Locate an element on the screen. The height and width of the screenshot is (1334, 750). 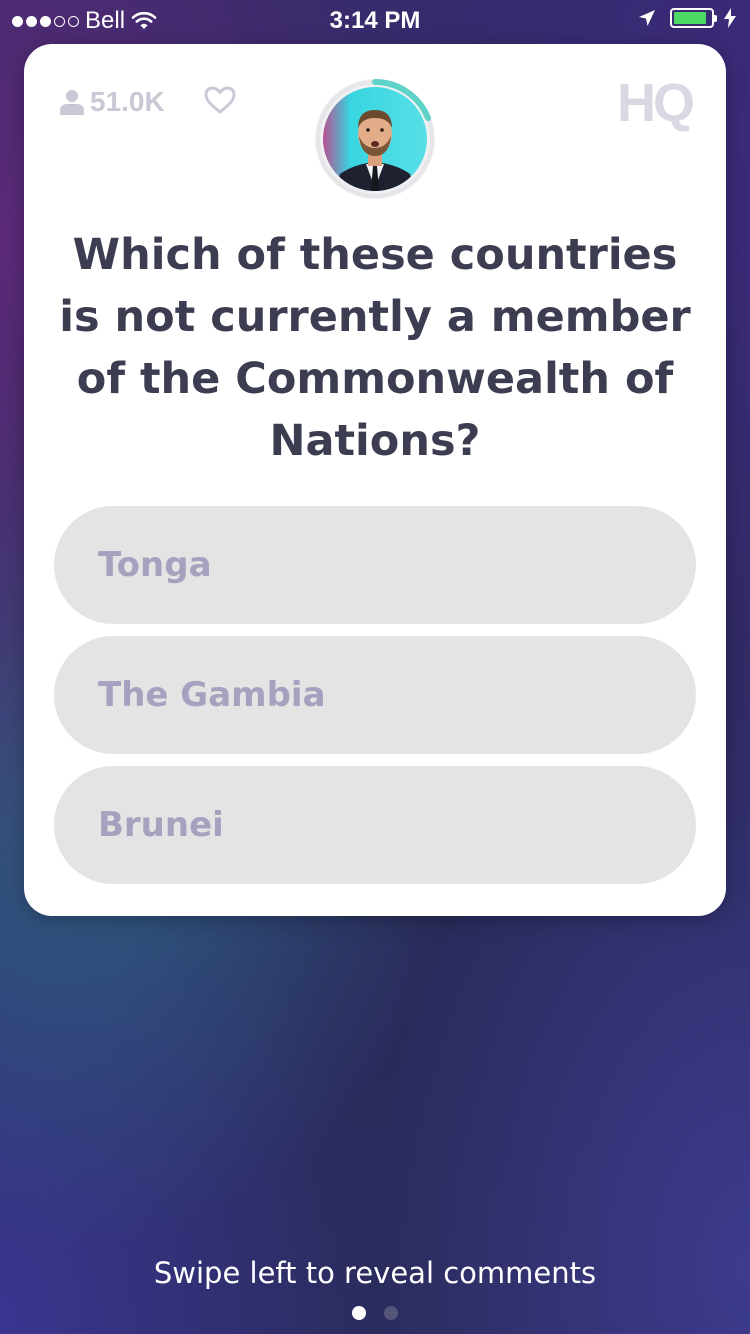
status-right is located at coordinates (687, 18).